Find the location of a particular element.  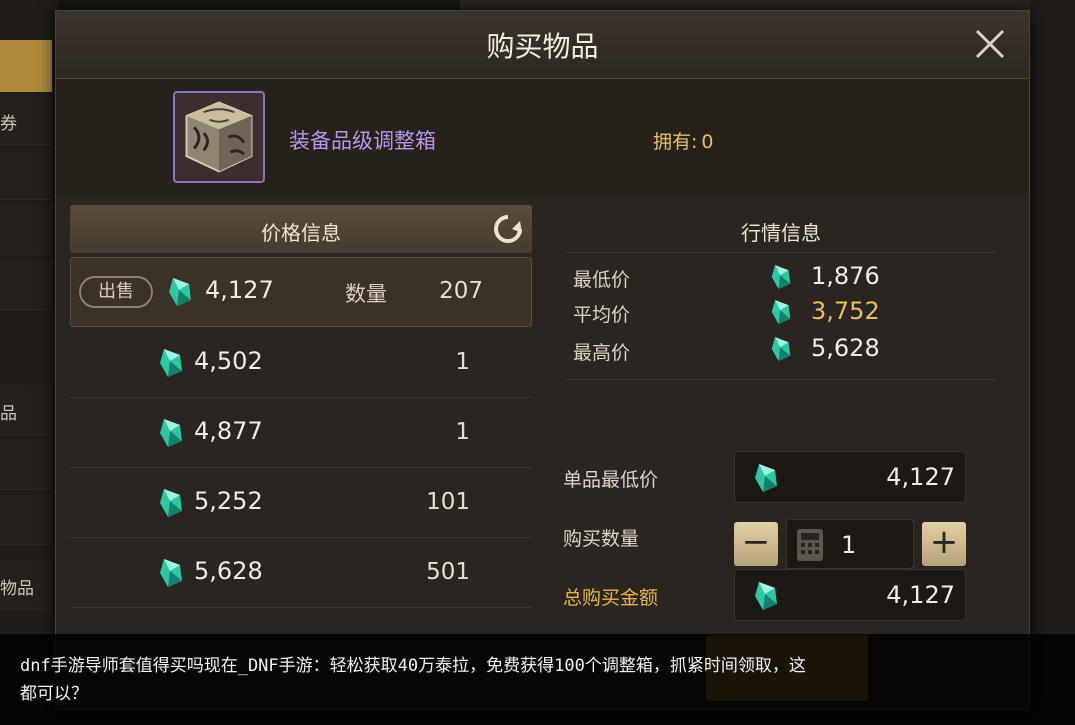

background-sidebar-label: 券 is located at coordinates (8, 124).